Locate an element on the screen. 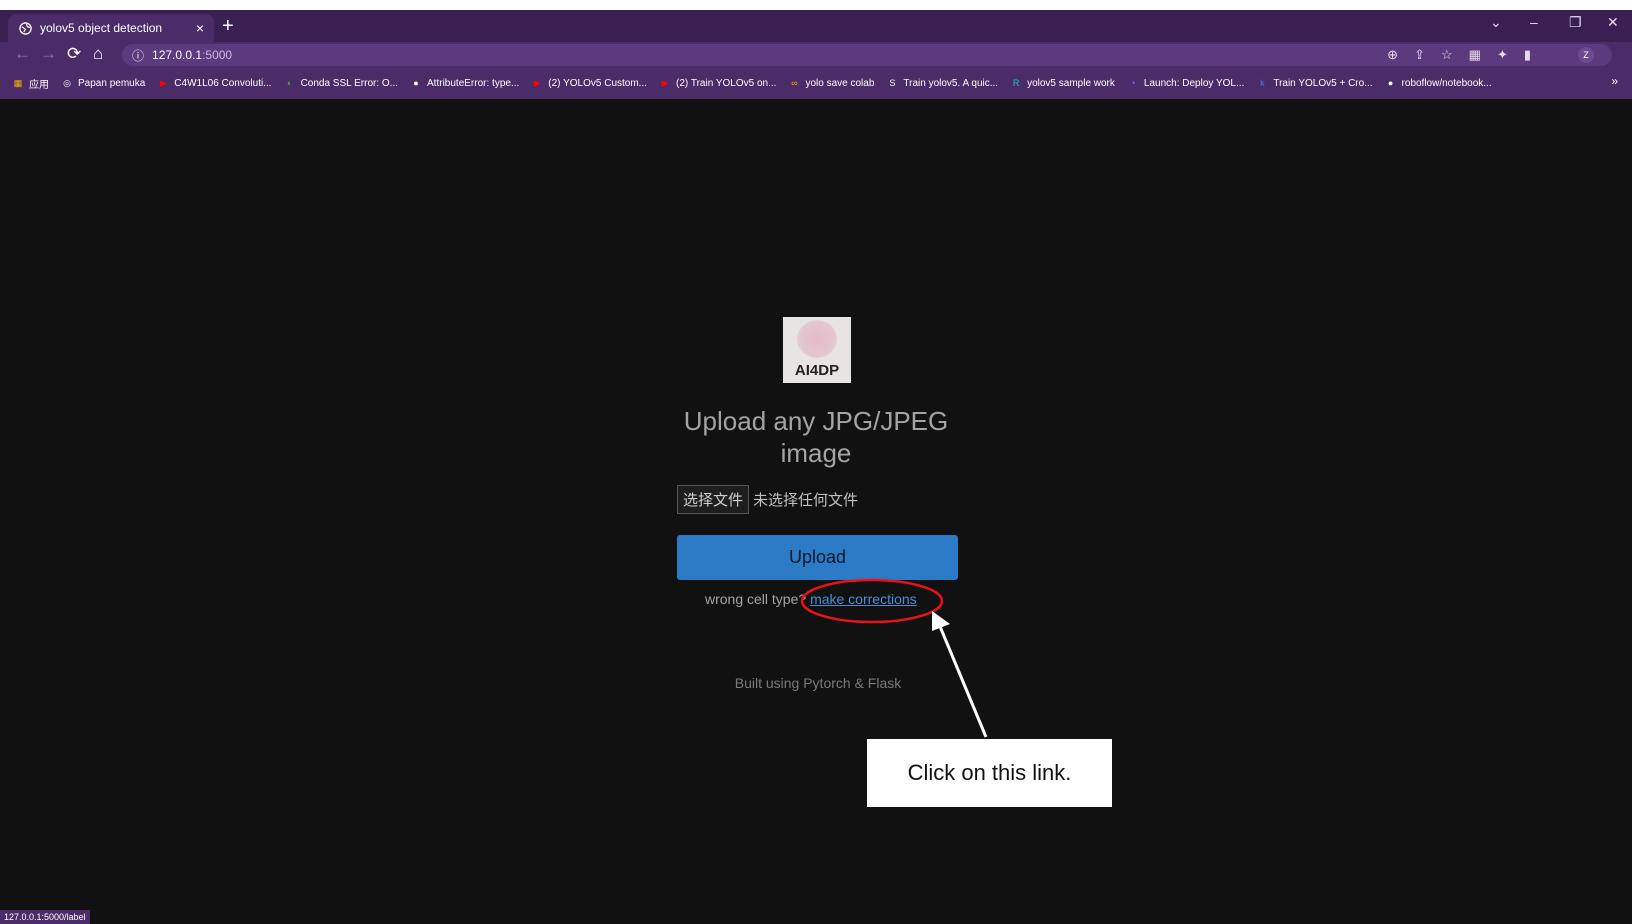  annotation-overlay is located at coordinates (894, 658).